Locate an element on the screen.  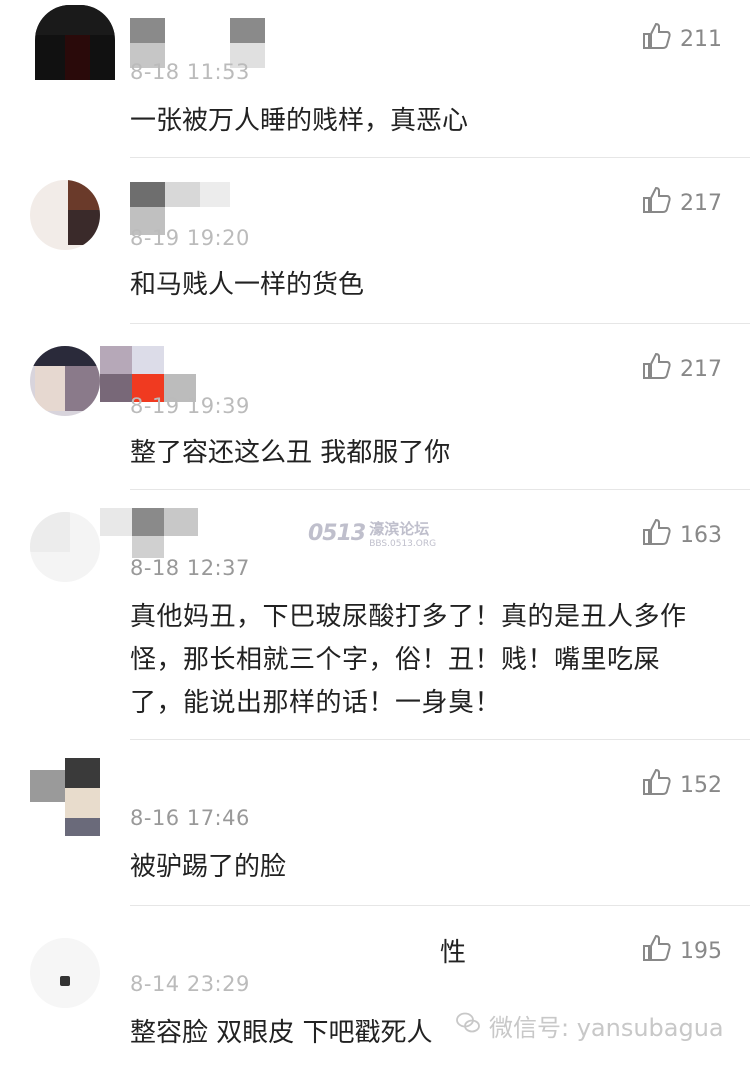
like-button: 152 is located at coordinates (681, 785).